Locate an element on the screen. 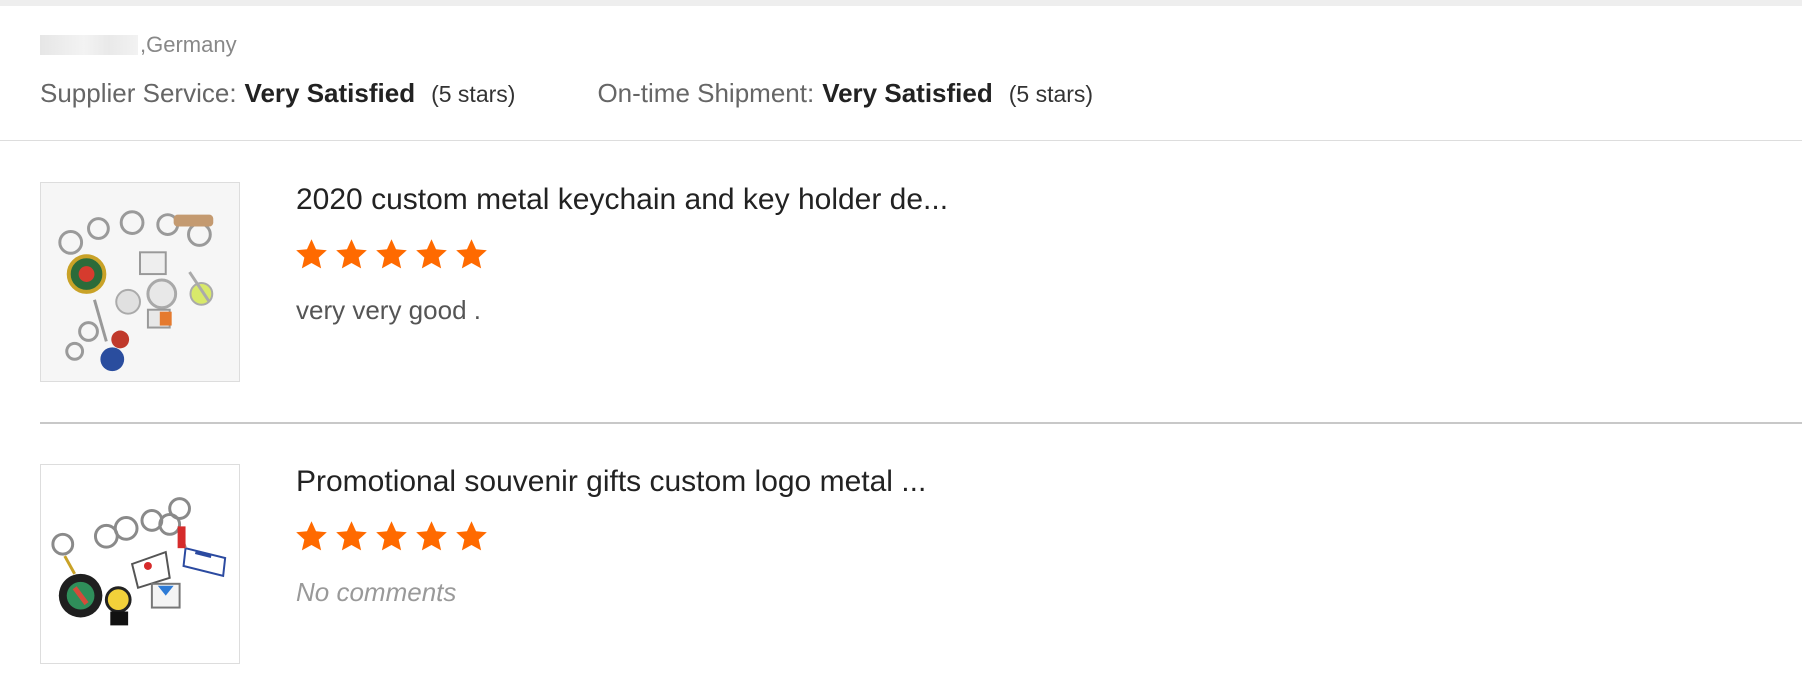 Image resolution: width=1802 pixels, height=696 pixels. shipment-value: Very Satisfied is located at coordinates (907, 93).